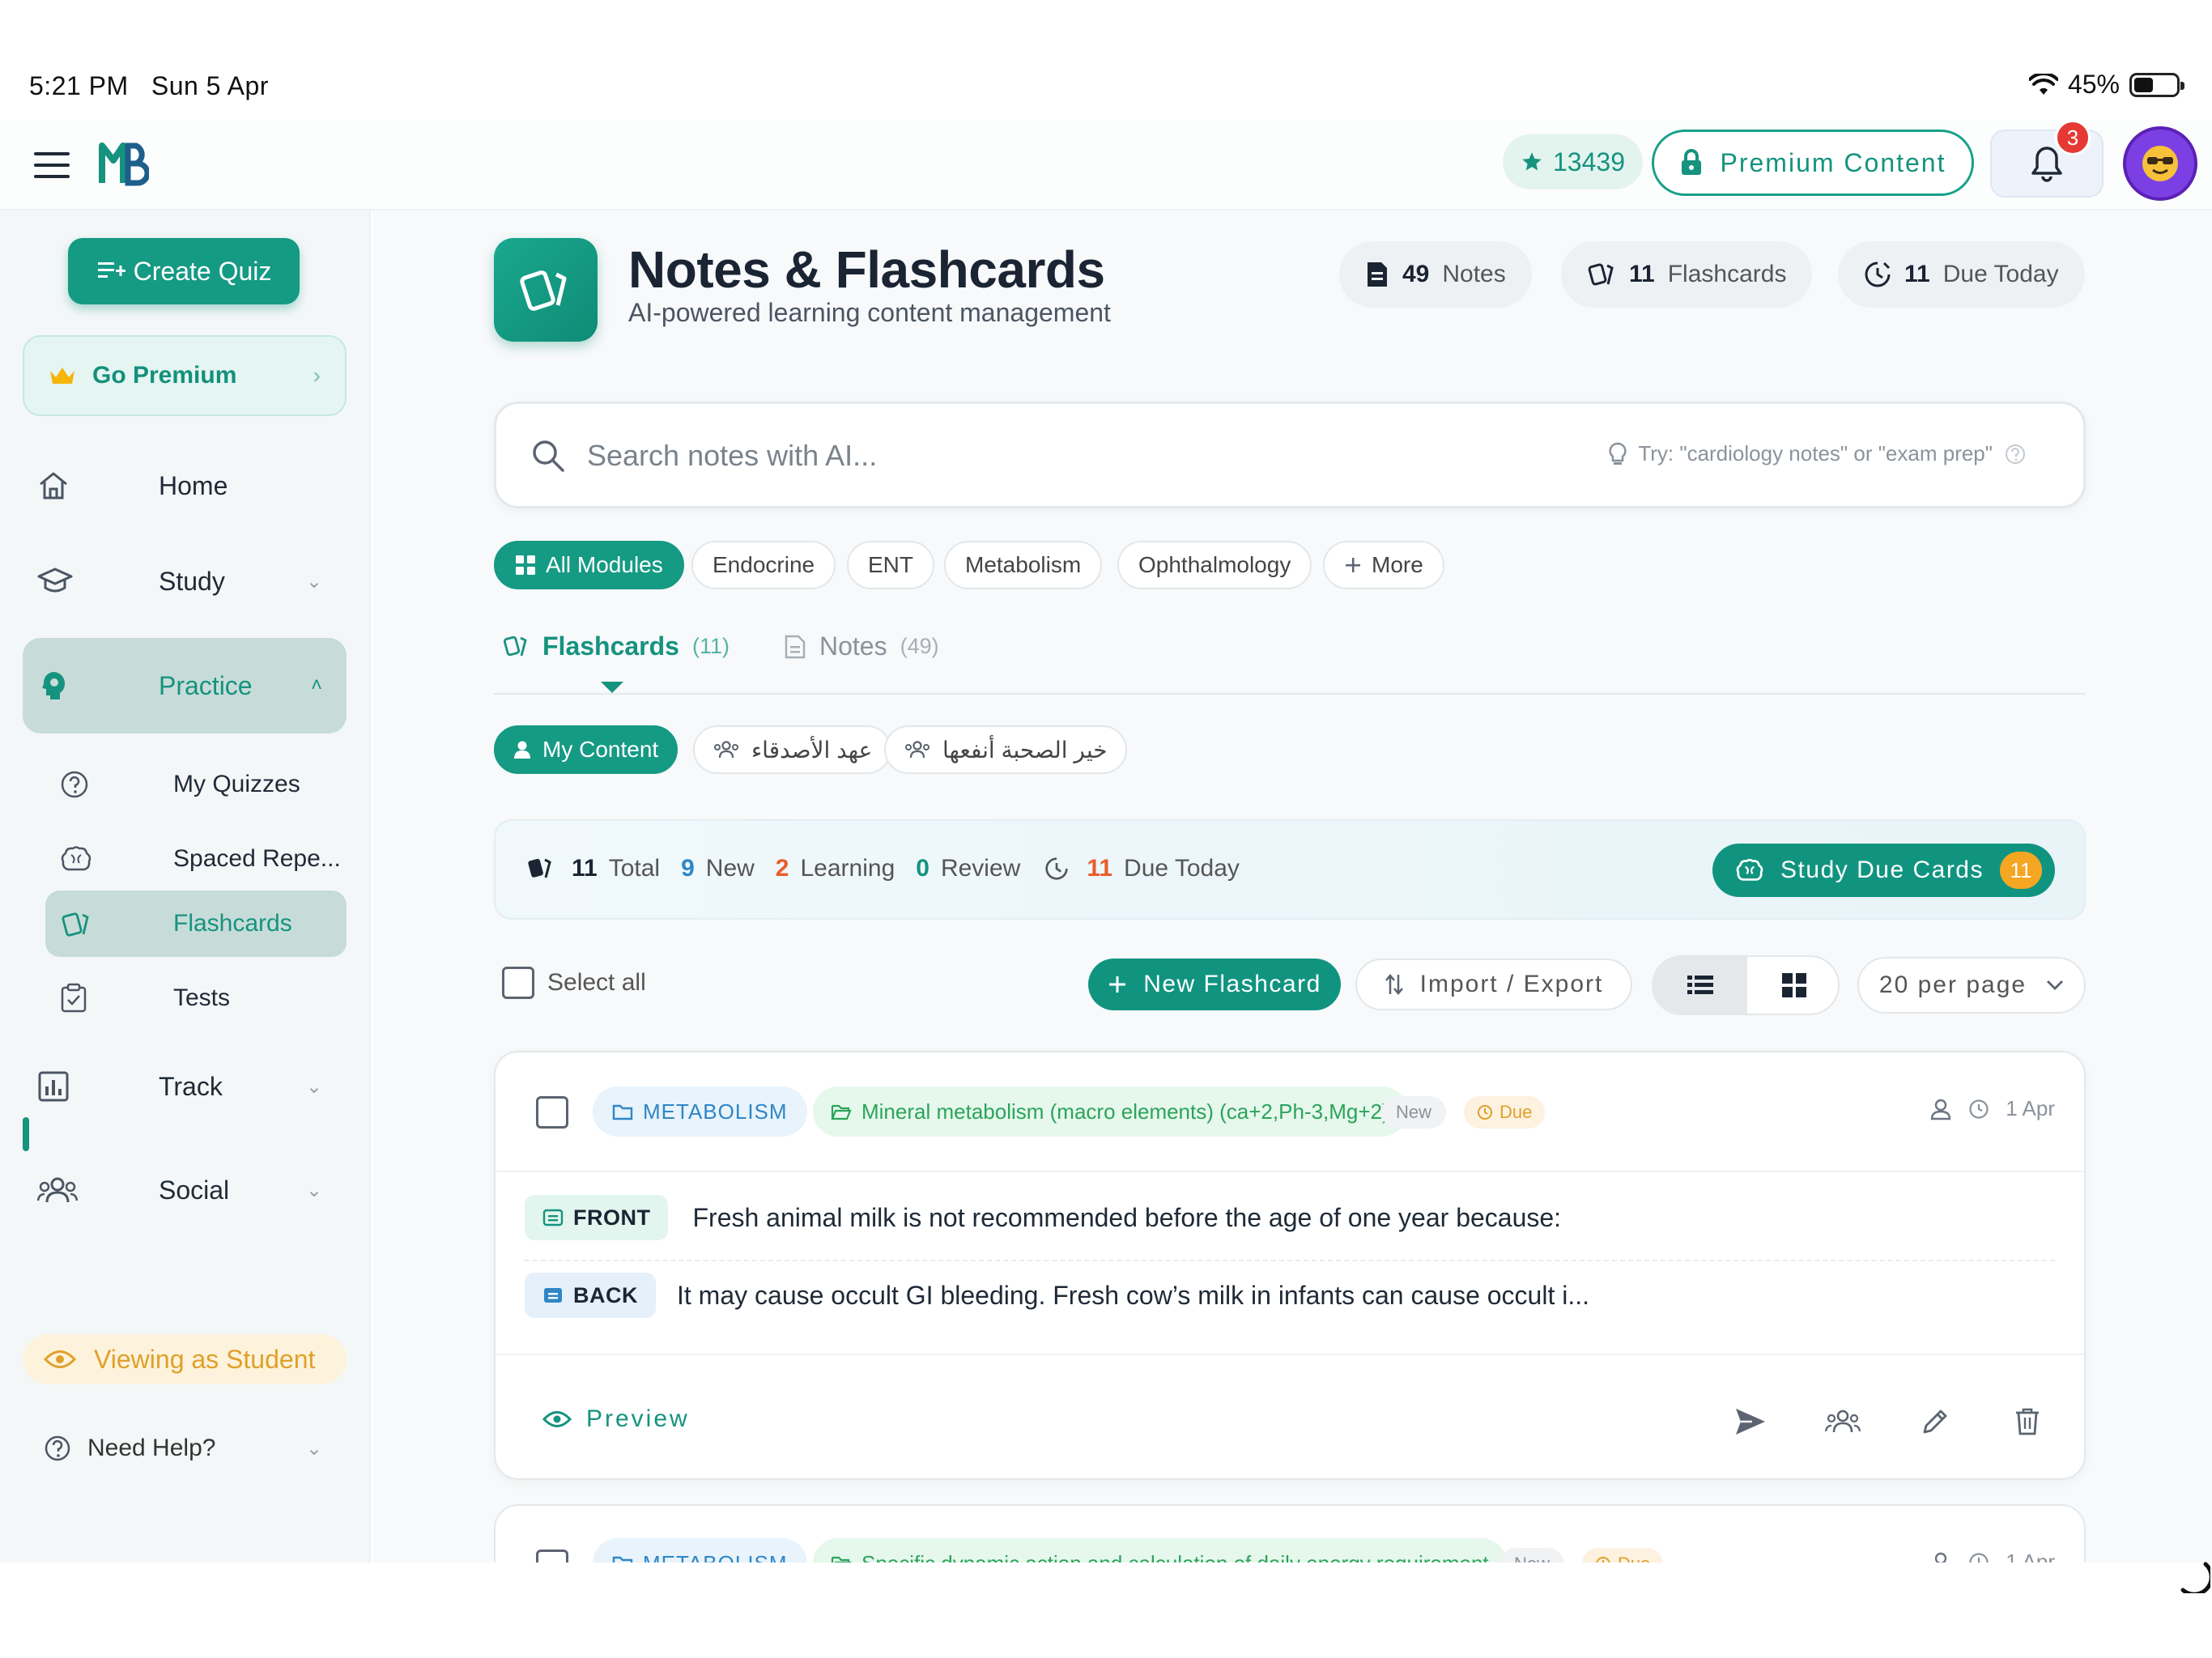 Image resolution: width=2212 pixels, height=1658 pixels. Describe the element at coordinates (518, 983) in the screenshot. I see `checkbox` at that location.